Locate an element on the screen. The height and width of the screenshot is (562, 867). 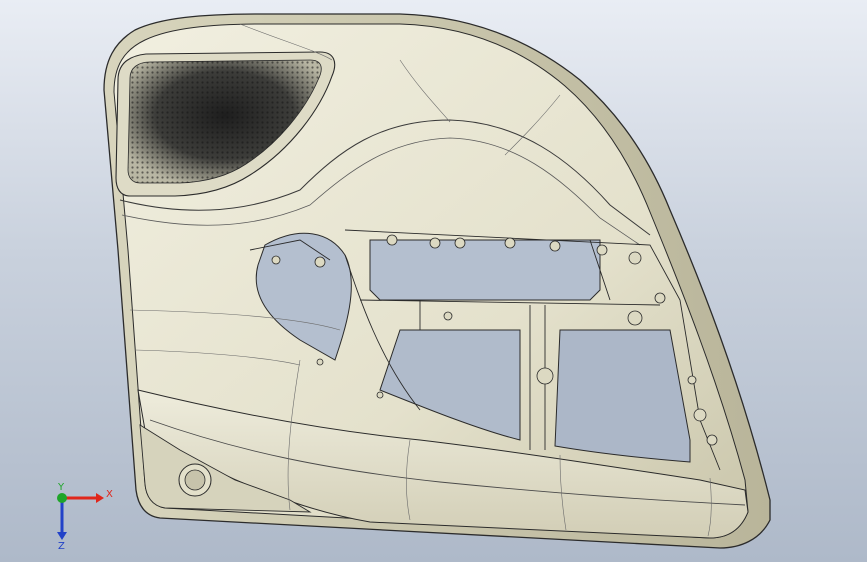
cutout-upper is located at coordinates (485, 270).